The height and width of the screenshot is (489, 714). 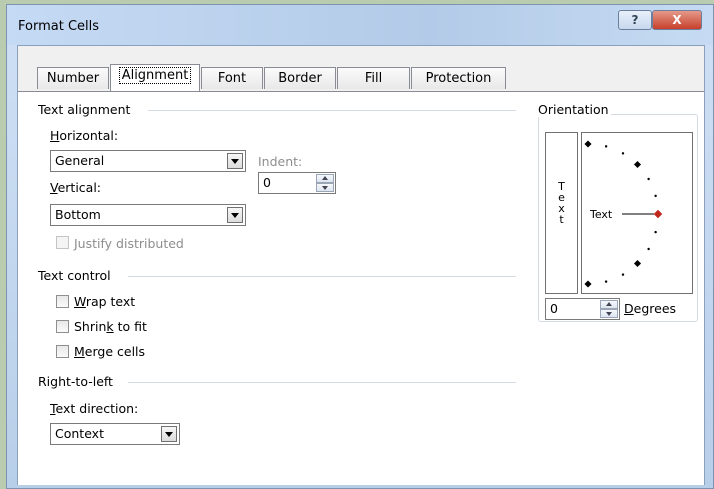 I want to click on tab-protection: Protection, so click(x=458, y=78).